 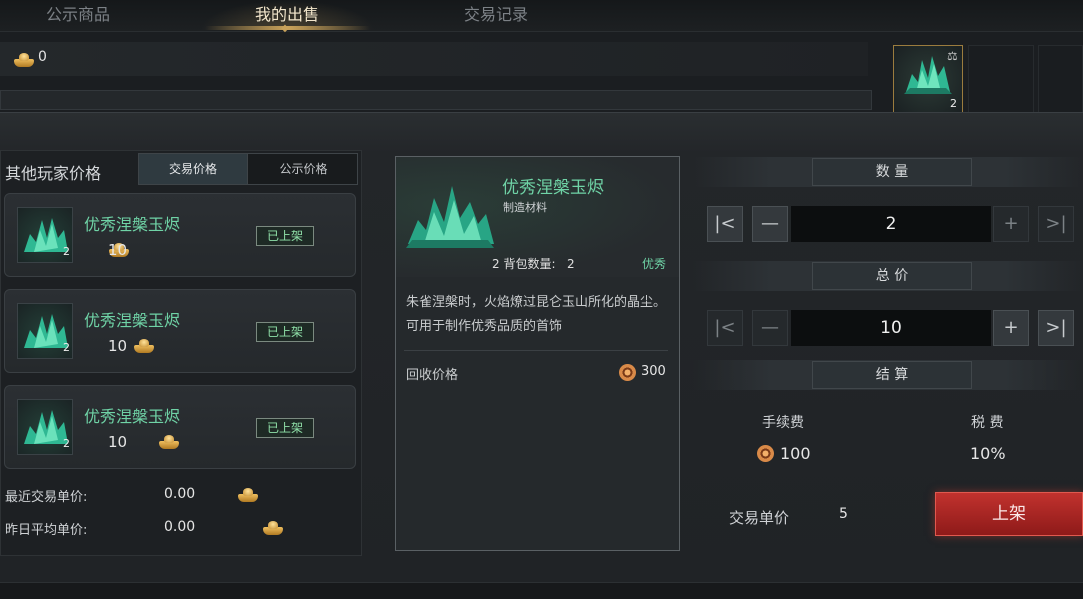 I want to click on fee-label: 手续费, so click(x=783, y=423).